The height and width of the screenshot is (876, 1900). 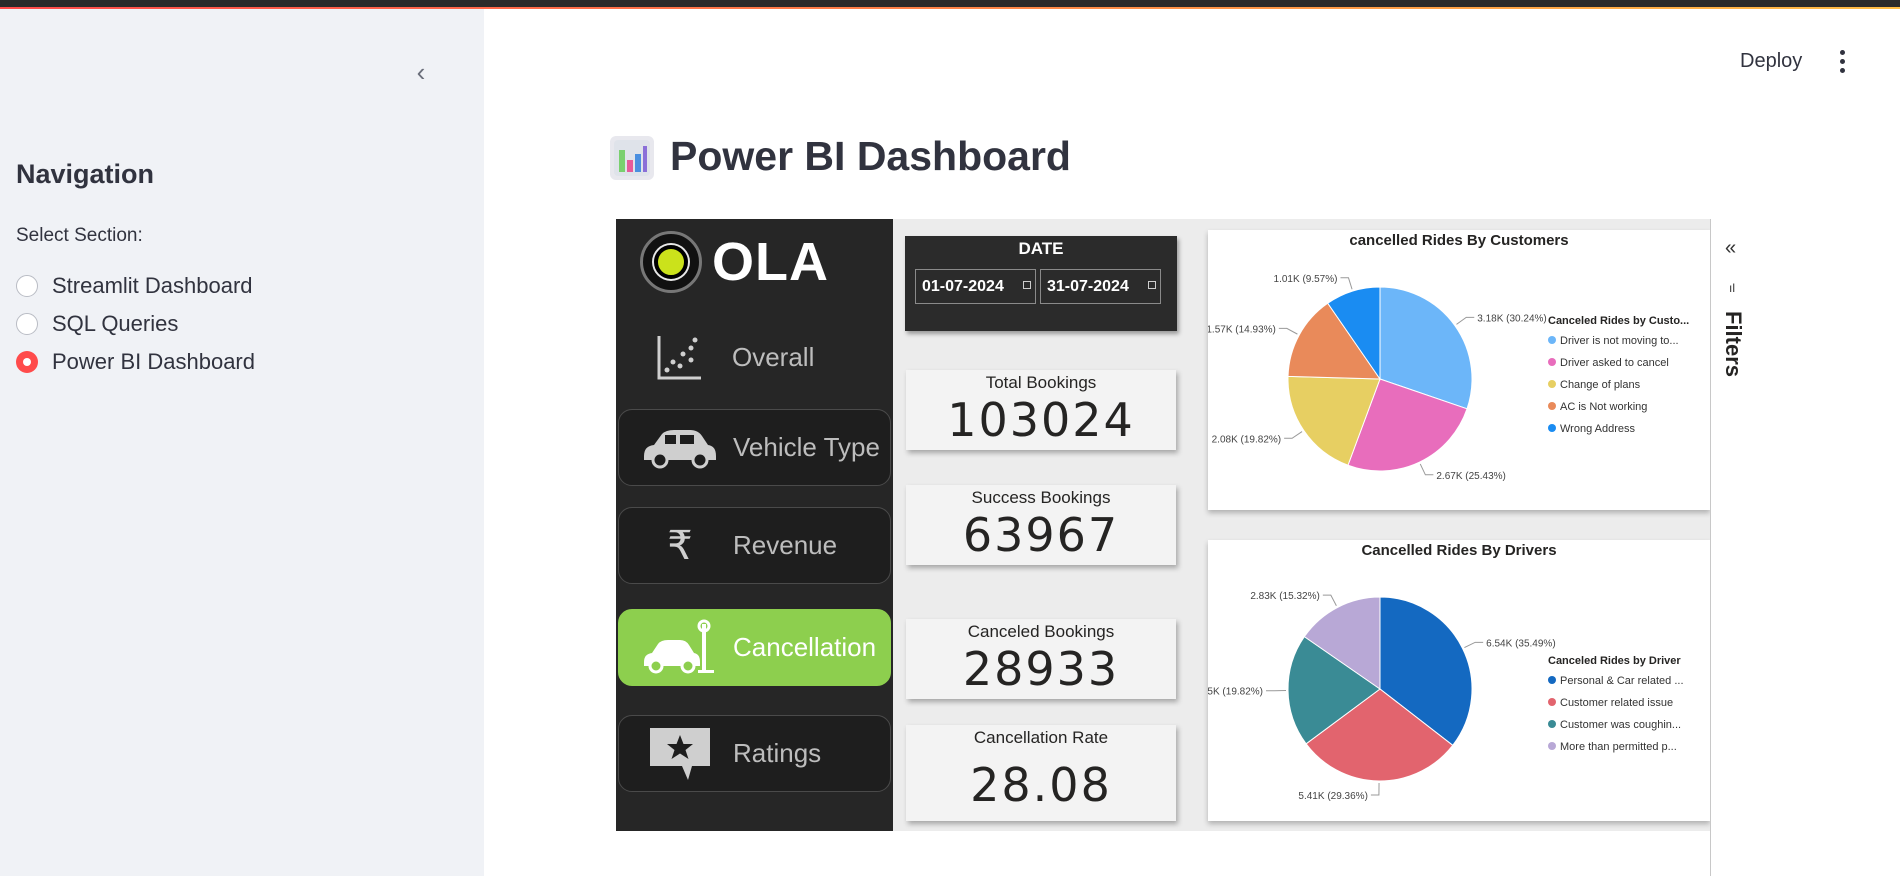 I want to click on date-slicer-title: DATE, so click(x=1041, y=248).